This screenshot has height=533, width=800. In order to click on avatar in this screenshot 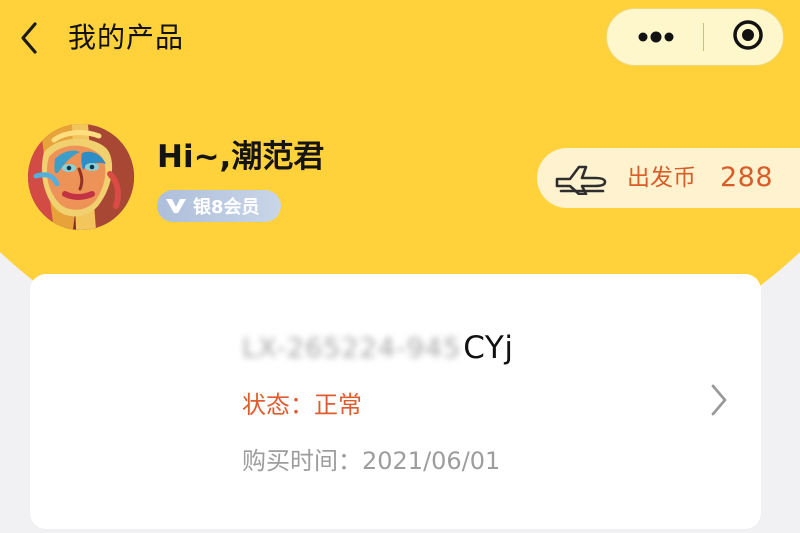, I will do `click(81, 177)`.